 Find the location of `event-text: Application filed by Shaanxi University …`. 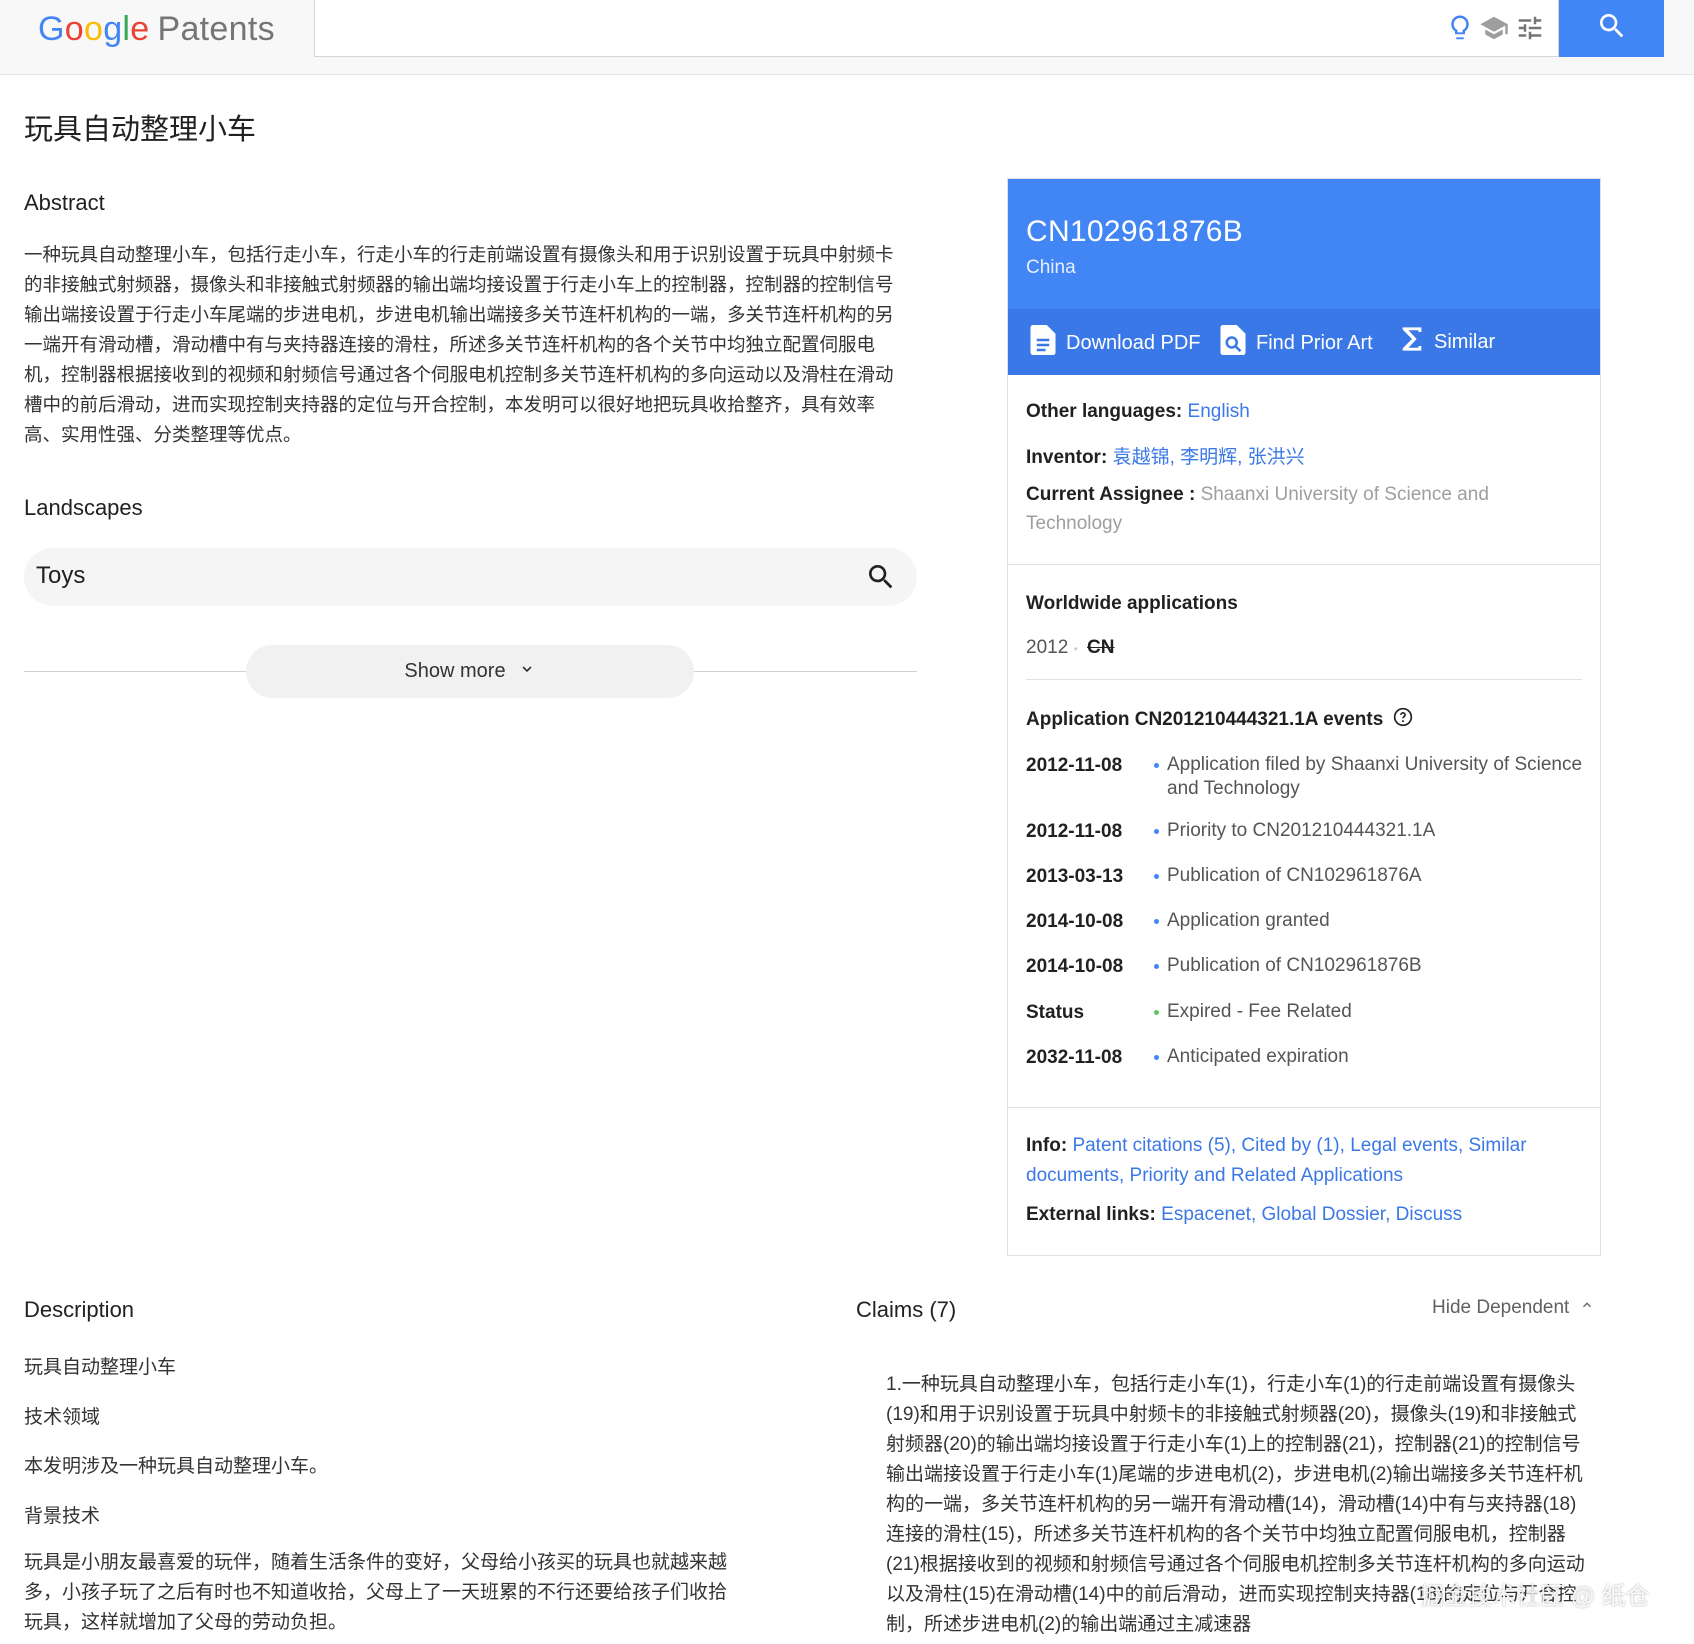

event-text: Application filed by Shaanxi University … is located at coordinates (1375, 776).